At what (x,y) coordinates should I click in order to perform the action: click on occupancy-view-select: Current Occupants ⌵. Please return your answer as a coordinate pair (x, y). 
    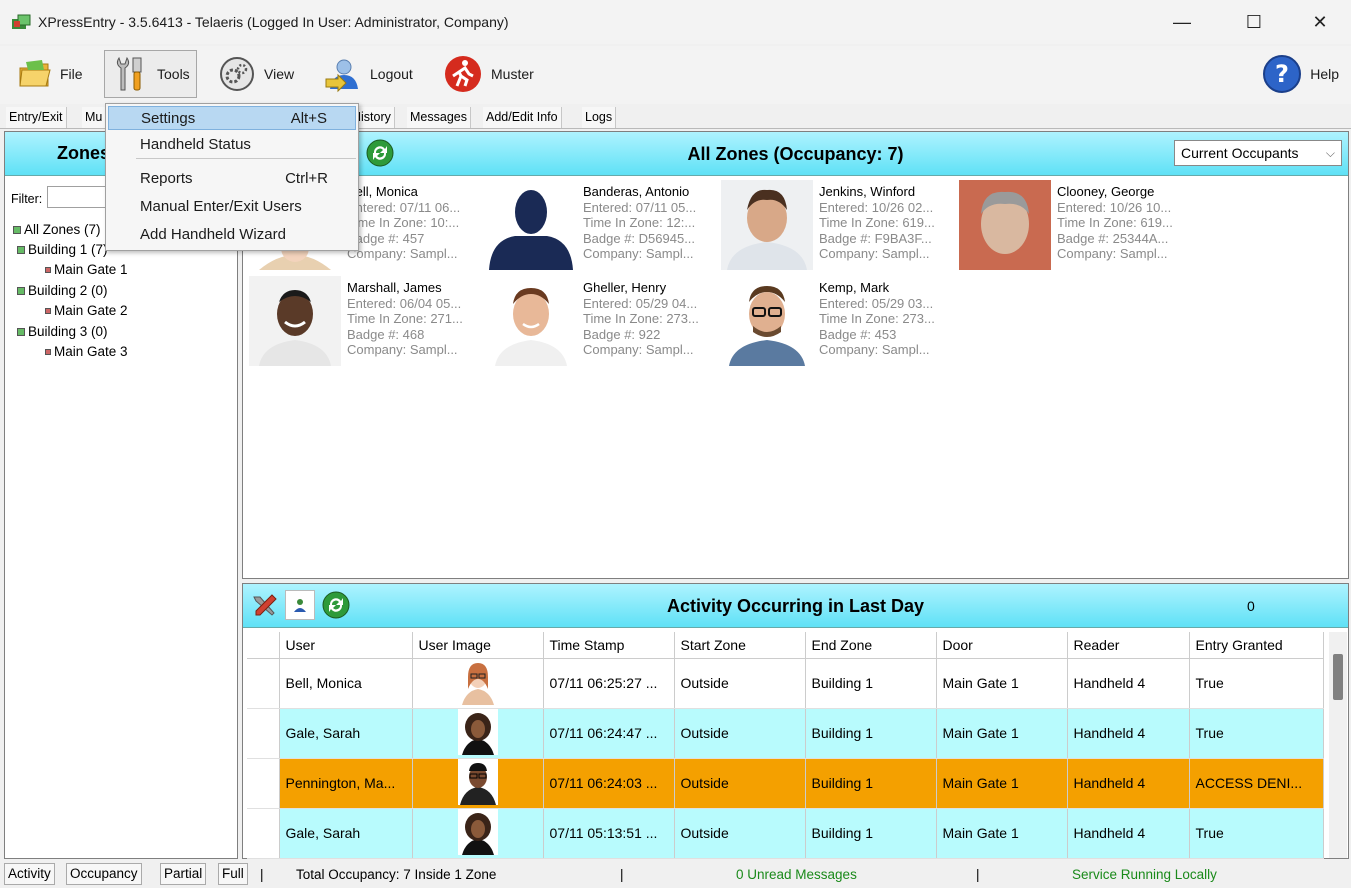
    Looking at the image, I should click on (1258, 153).